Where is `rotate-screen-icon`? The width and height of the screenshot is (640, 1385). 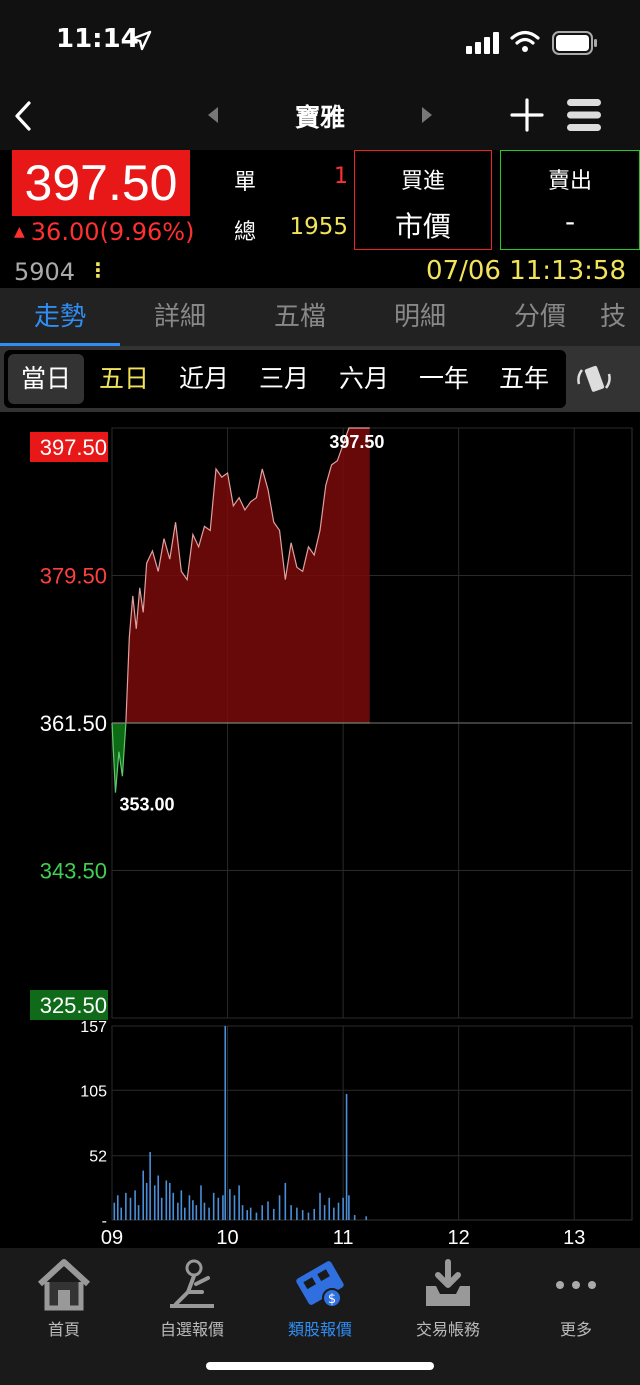
rotate-screen-icon is located at coordinates (594, 379).